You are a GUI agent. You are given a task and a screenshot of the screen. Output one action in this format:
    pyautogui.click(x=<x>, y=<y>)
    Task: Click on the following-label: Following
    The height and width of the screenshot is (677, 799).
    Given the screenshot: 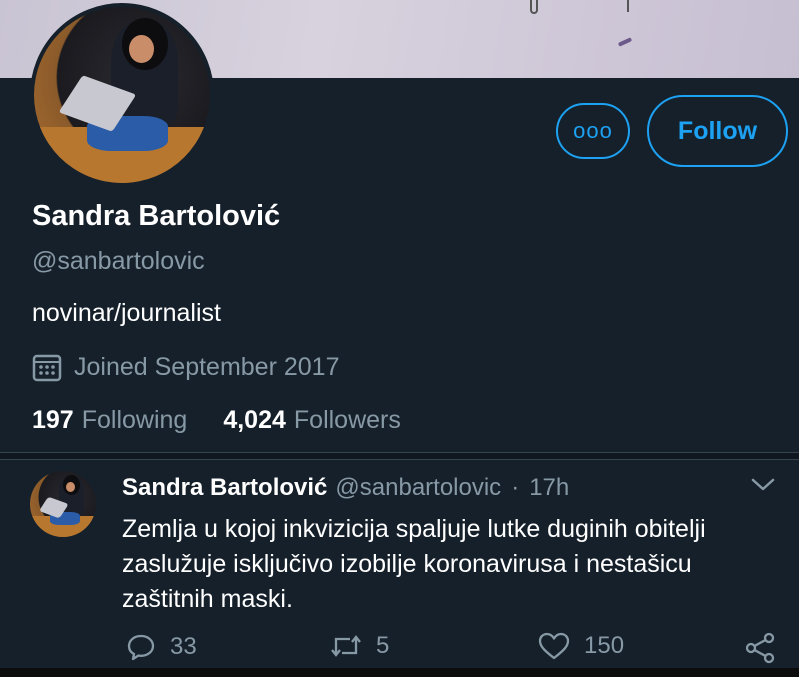 What is the action you would take?
    pyautogui.click(x=134, y=420)
    